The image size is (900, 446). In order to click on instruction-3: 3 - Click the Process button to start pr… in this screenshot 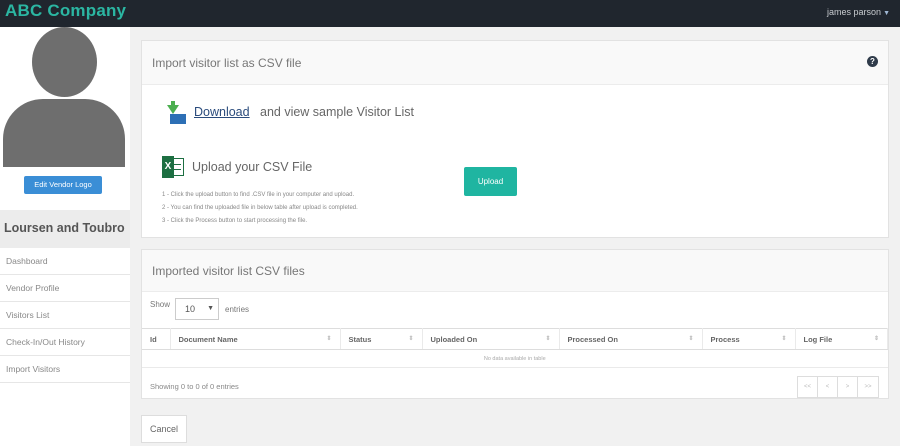, I will do `click(235, 221)`.